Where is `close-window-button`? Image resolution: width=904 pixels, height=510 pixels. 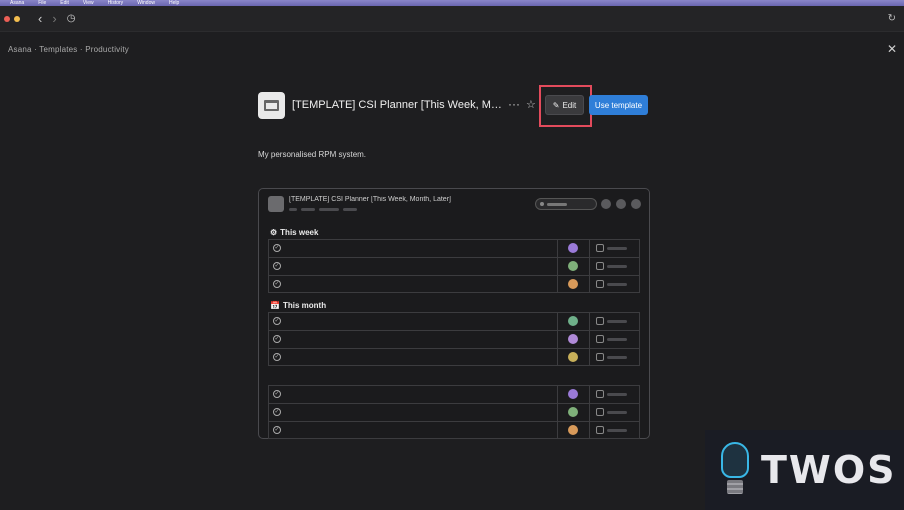 close-window-button is located at coordinates (7, 18).